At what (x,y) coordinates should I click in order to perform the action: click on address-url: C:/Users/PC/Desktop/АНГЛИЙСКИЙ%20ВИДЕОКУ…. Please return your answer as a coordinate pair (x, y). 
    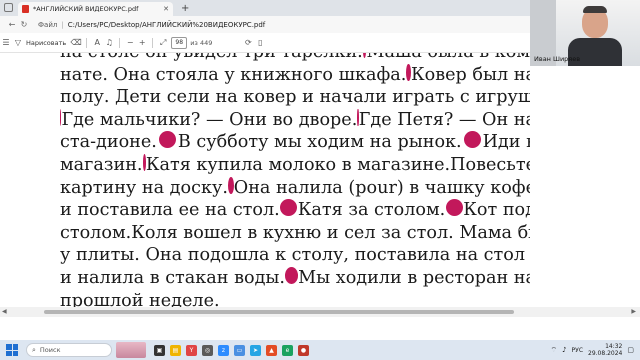
    Looking at the image, I should click on (166, 24).